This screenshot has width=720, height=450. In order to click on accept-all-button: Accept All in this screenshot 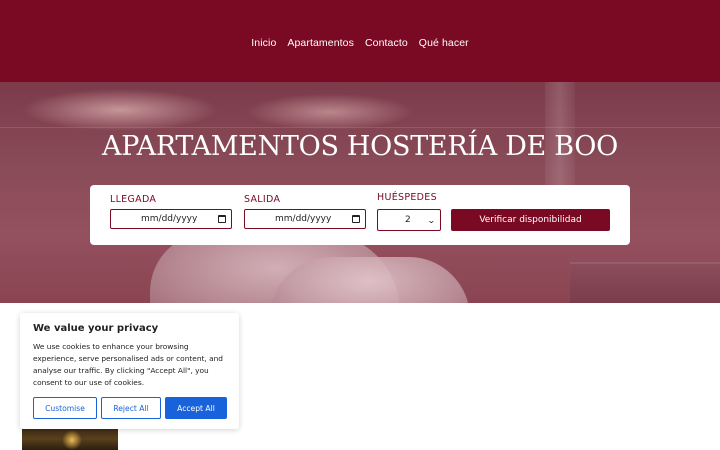, I will do `click(196, 408)`.